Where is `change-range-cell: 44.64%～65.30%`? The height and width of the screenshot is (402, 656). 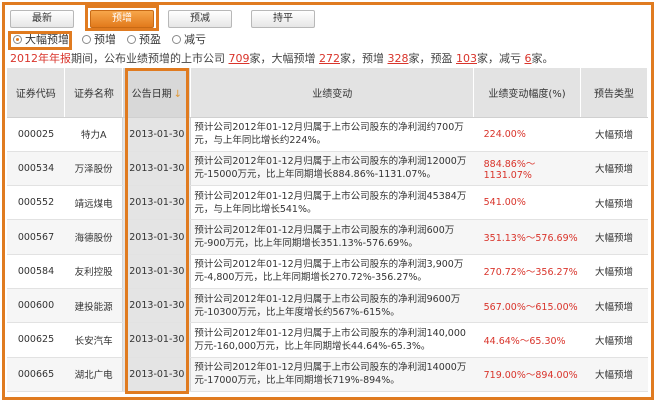
change-range-cell: 44.64%～65.30% is located at coordinates (527, 340).